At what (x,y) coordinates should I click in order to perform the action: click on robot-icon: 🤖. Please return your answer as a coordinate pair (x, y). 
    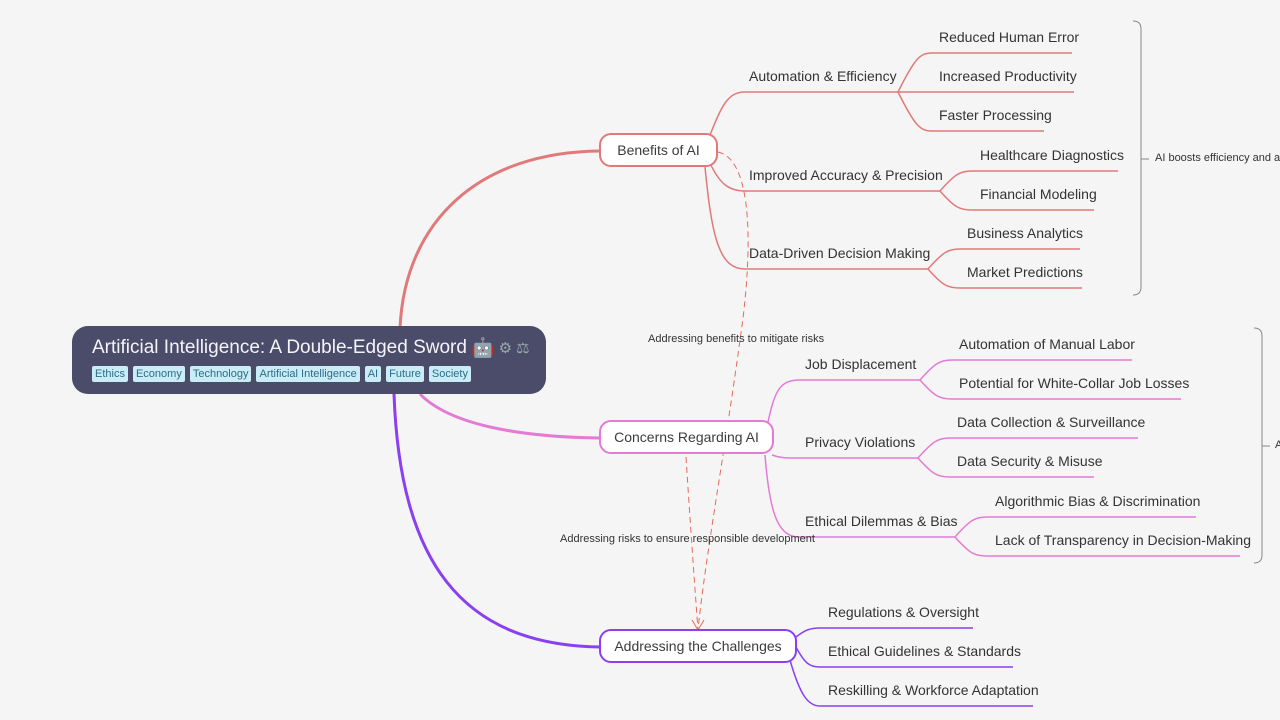
    Looking at the image, I should click on (482, 348).